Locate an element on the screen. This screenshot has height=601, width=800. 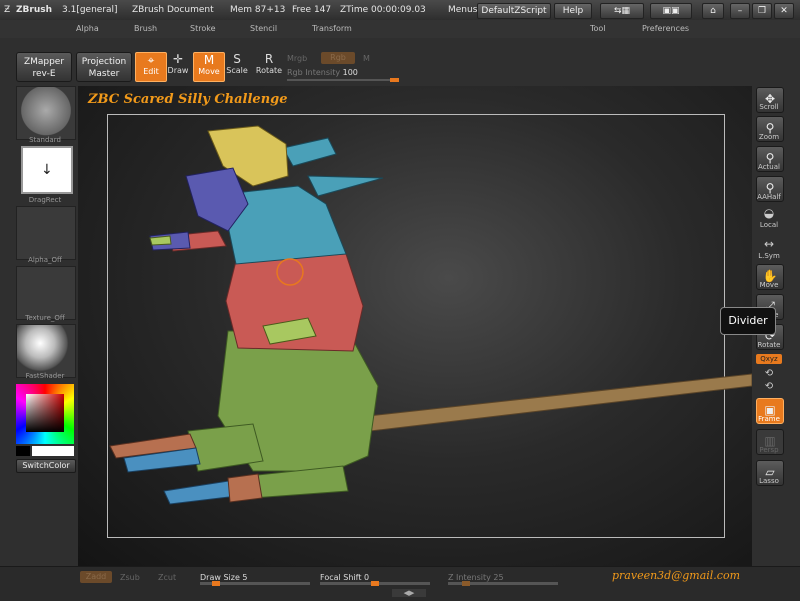
draw-button: ✛ Draw is located at coordinates (178, 66).